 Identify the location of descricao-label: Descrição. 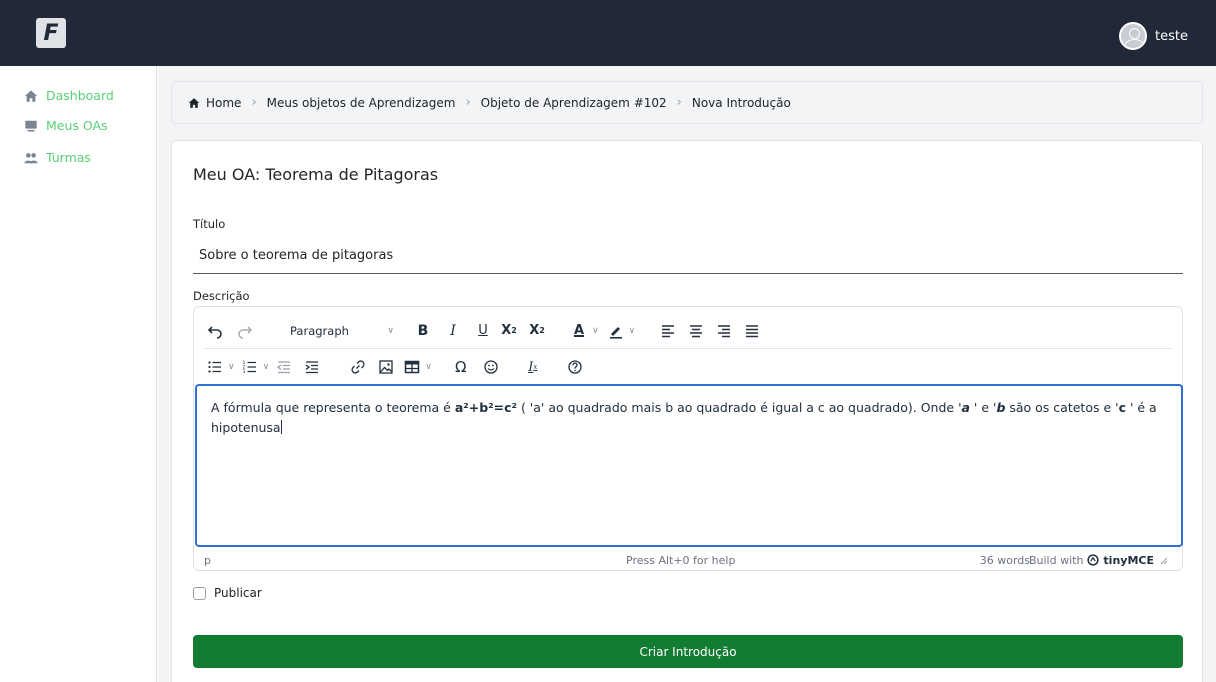
(221, 296).